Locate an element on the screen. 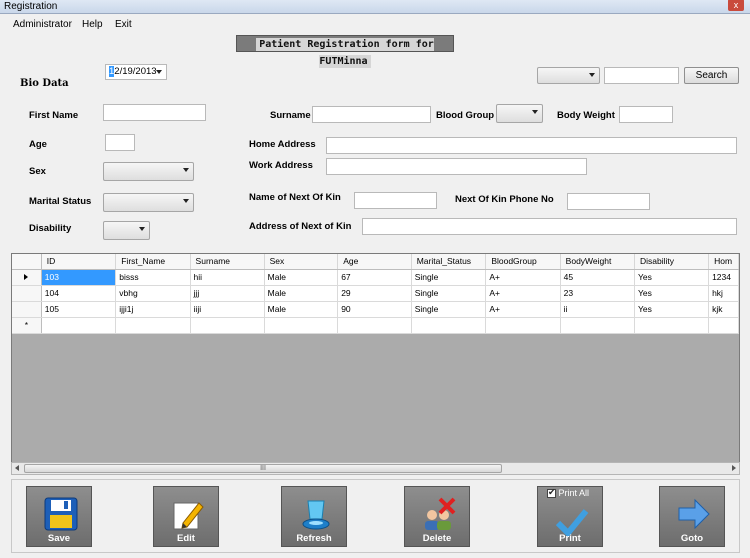 The width and height of the screenshot is (750, 558). save-button: Save is located at coordinates (59, 516).